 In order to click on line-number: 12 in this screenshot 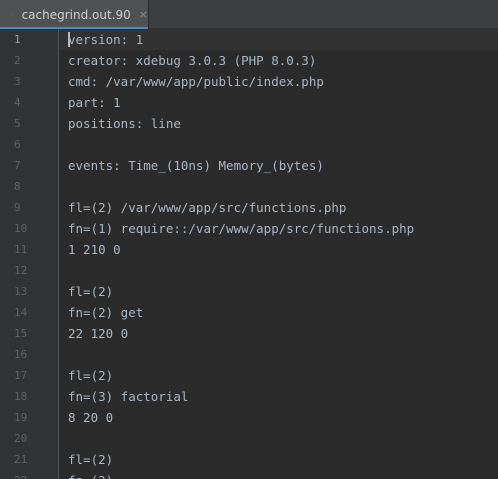, I will do `click(21, 270)`.